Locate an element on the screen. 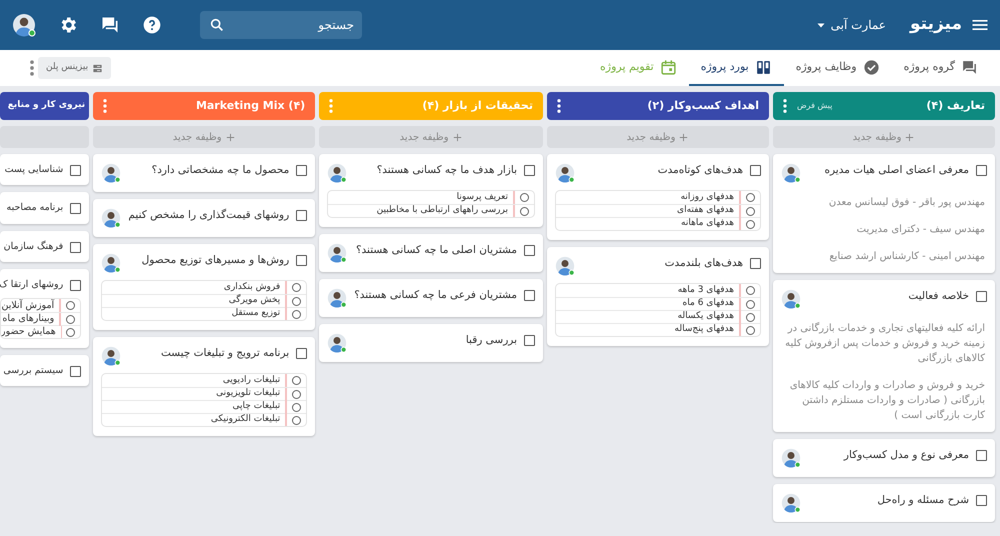 The width and height of the screenshot is (1000, 536). task-card: شرح مسئله و راه‌حل is located at coordinates (884, 503).